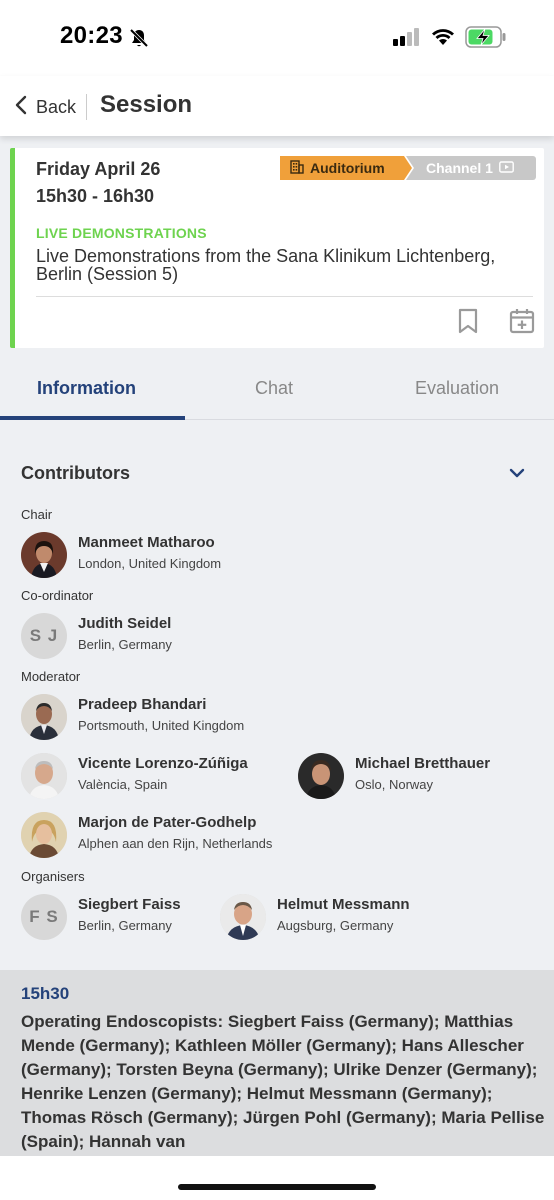 The width and height of the screenshot is (554, 1200). I want to click on contributor-location: Portsmouth, United Kingdom, so click(161, 725).